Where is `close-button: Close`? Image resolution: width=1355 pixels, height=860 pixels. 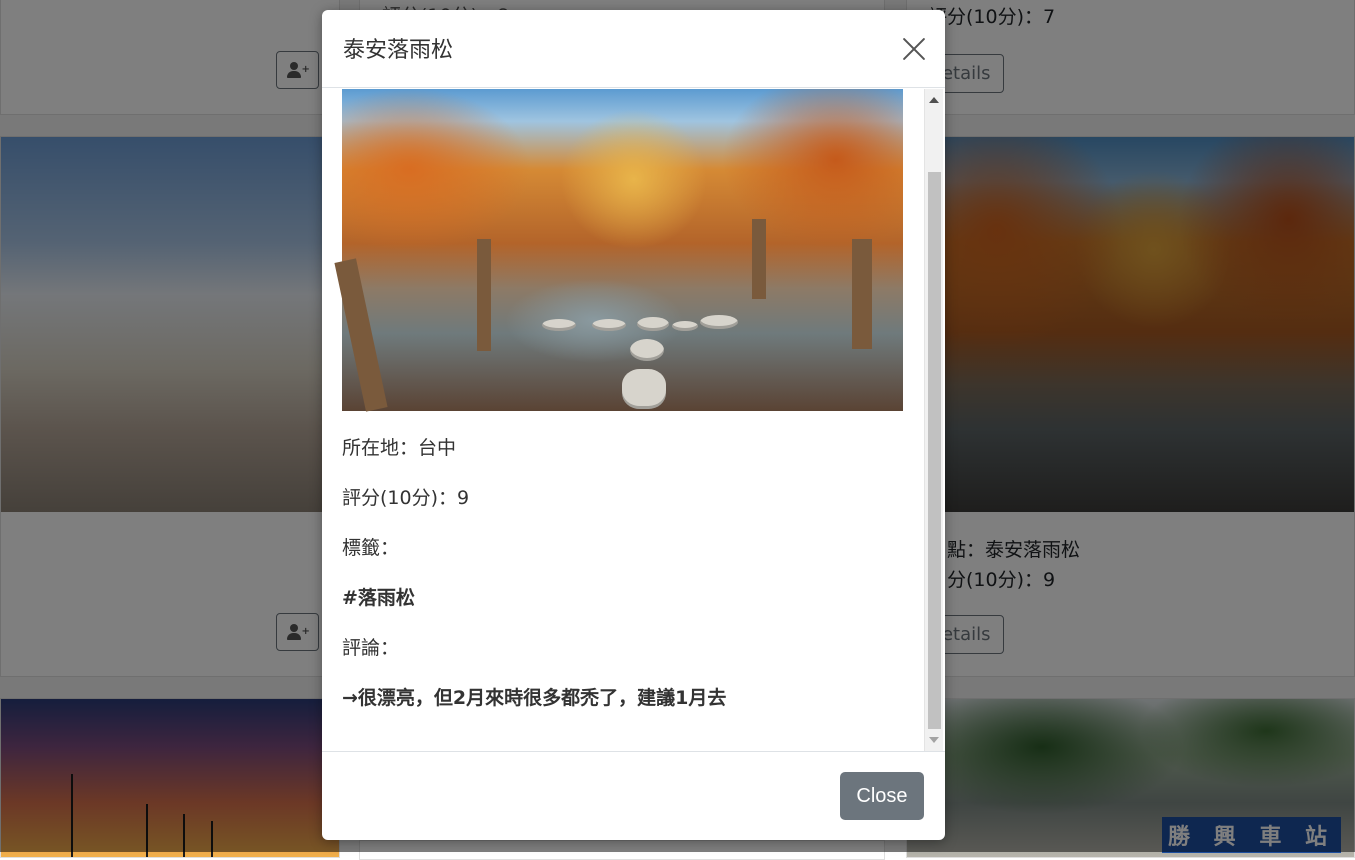 close-button: Close is located at coordinates (882, 796).